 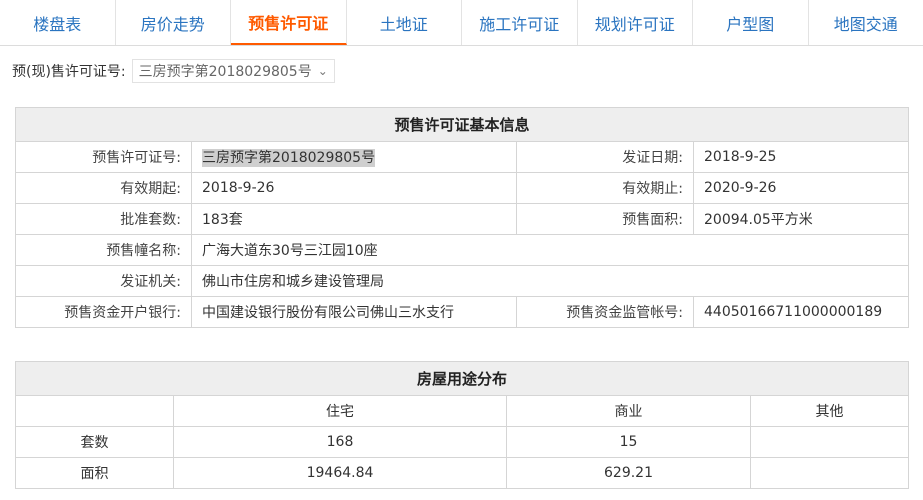 What do you see at coordinates (462, 157) in the screenshot?
I see `table-row: 预售许可证号: 三房预字第2018029805号 发证日期: 2018-9-25` at bounding box center [462, 157].